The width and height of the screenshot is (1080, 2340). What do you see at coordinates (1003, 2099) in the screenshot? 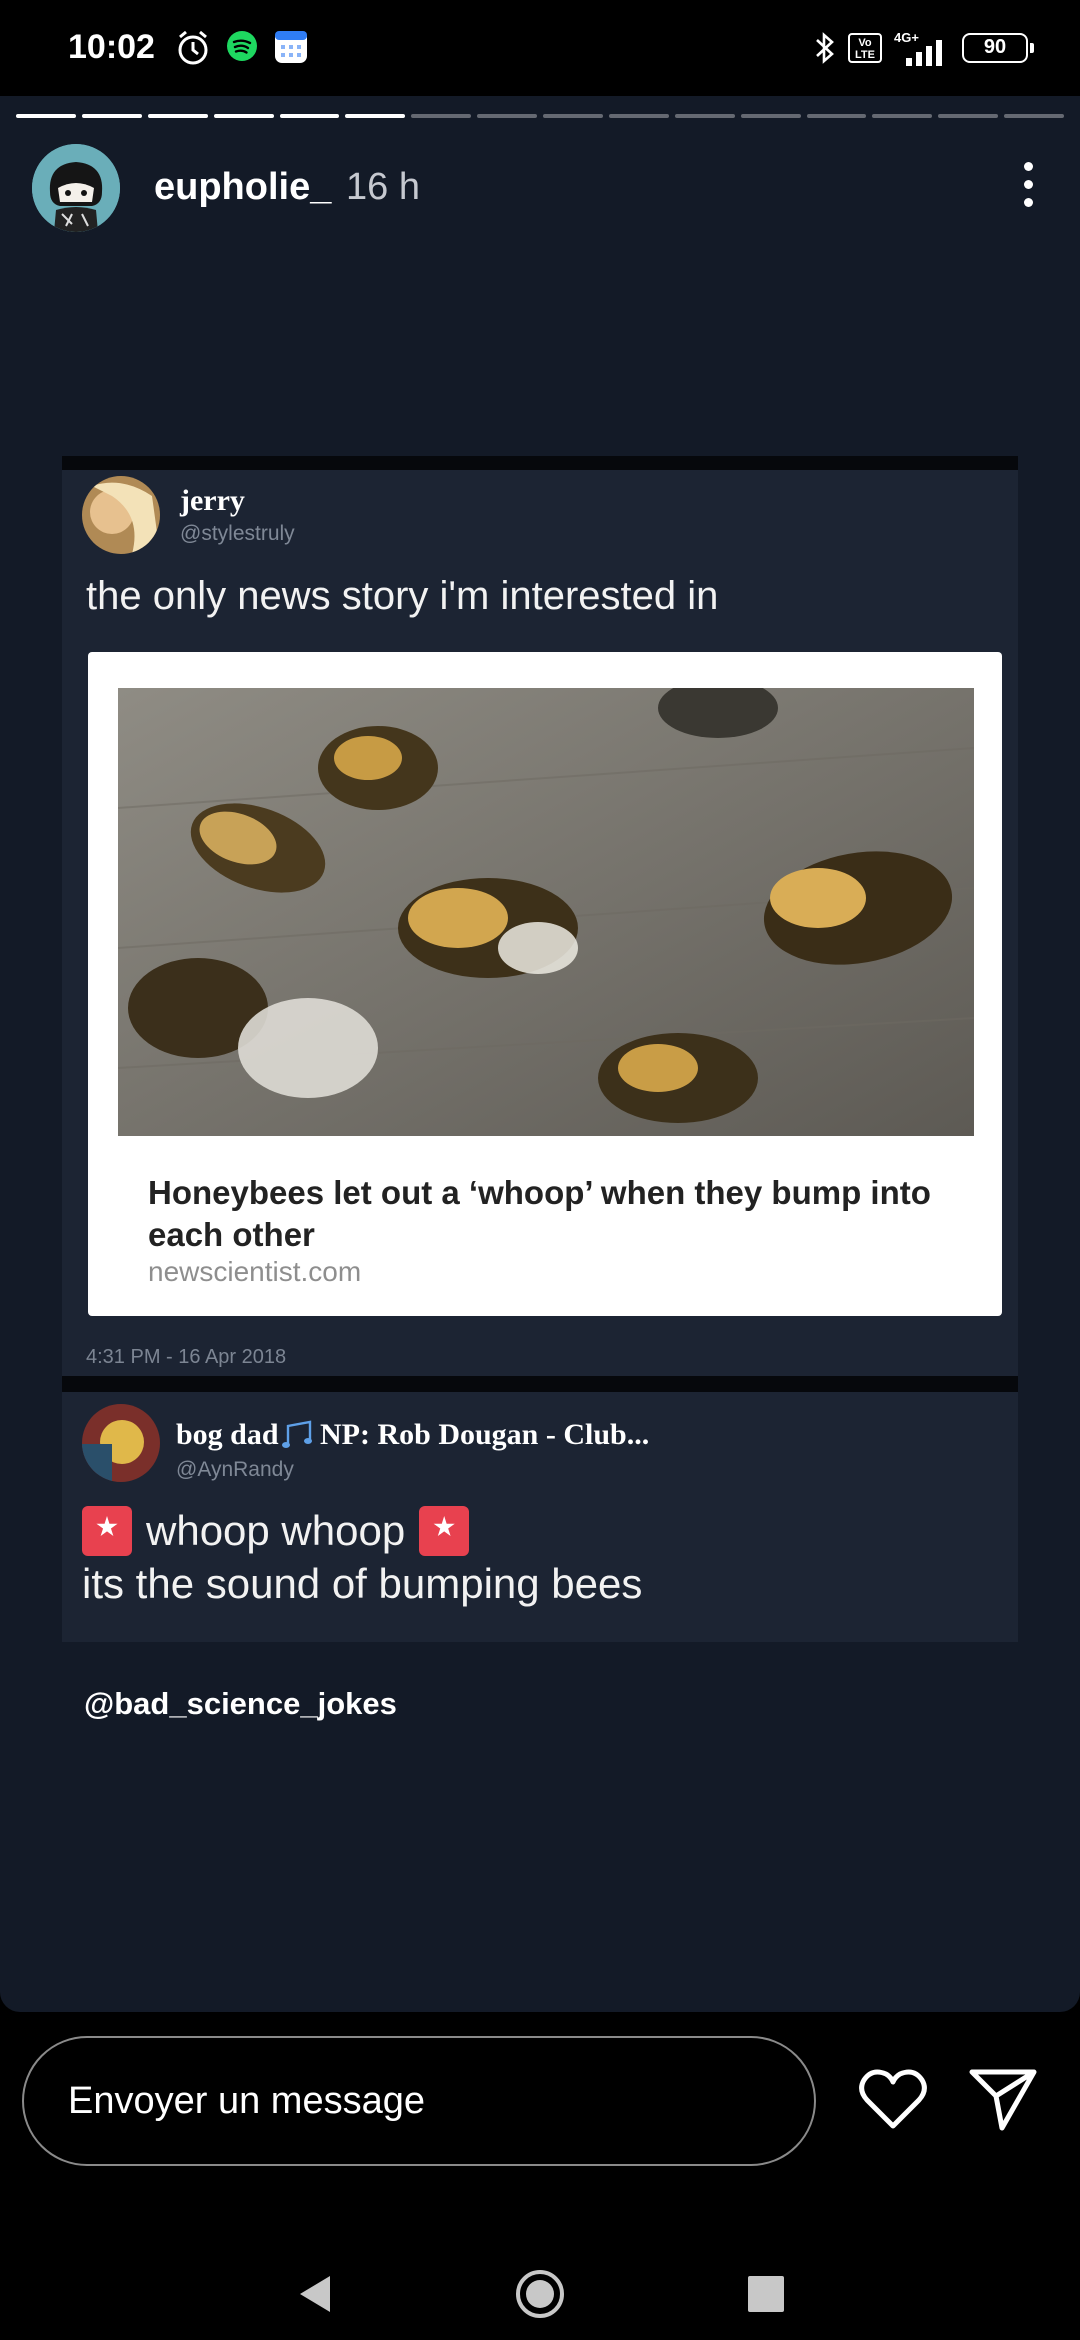
I see `send-direct-icon` at bounding box center [1003, 2099].